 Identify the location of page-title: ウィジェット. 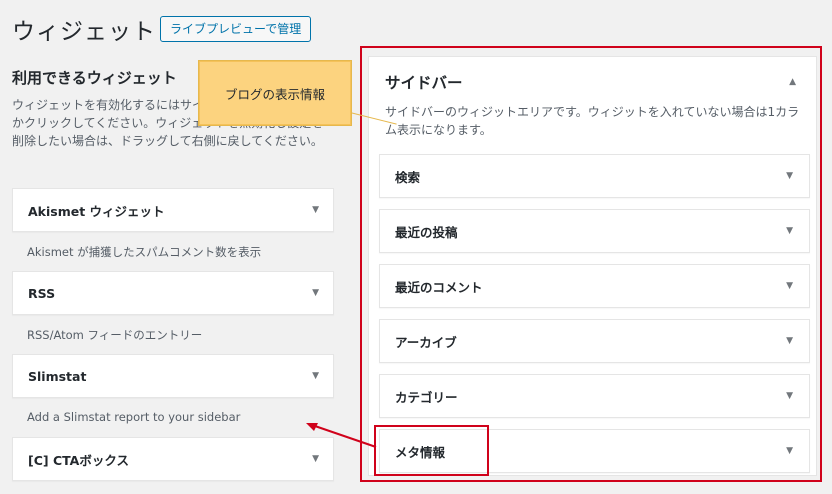
(84, 32).